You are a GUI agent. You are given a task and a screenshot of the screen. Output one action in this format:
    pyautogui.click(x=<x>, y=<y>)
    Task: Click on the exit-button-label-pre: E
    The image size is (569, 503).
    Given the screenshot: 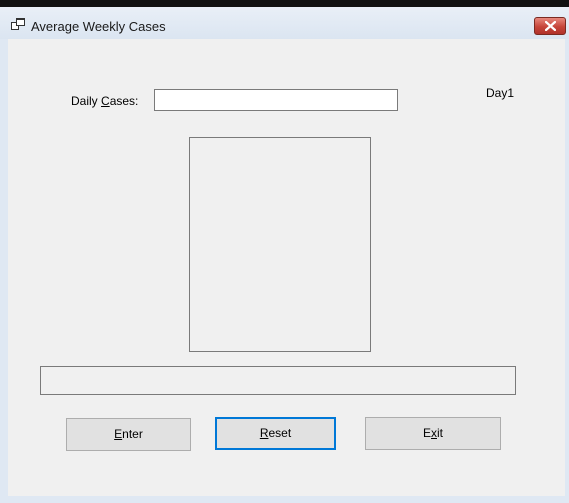 What is the action you would take?
    pyautogui.click(x=426, y=433)
    